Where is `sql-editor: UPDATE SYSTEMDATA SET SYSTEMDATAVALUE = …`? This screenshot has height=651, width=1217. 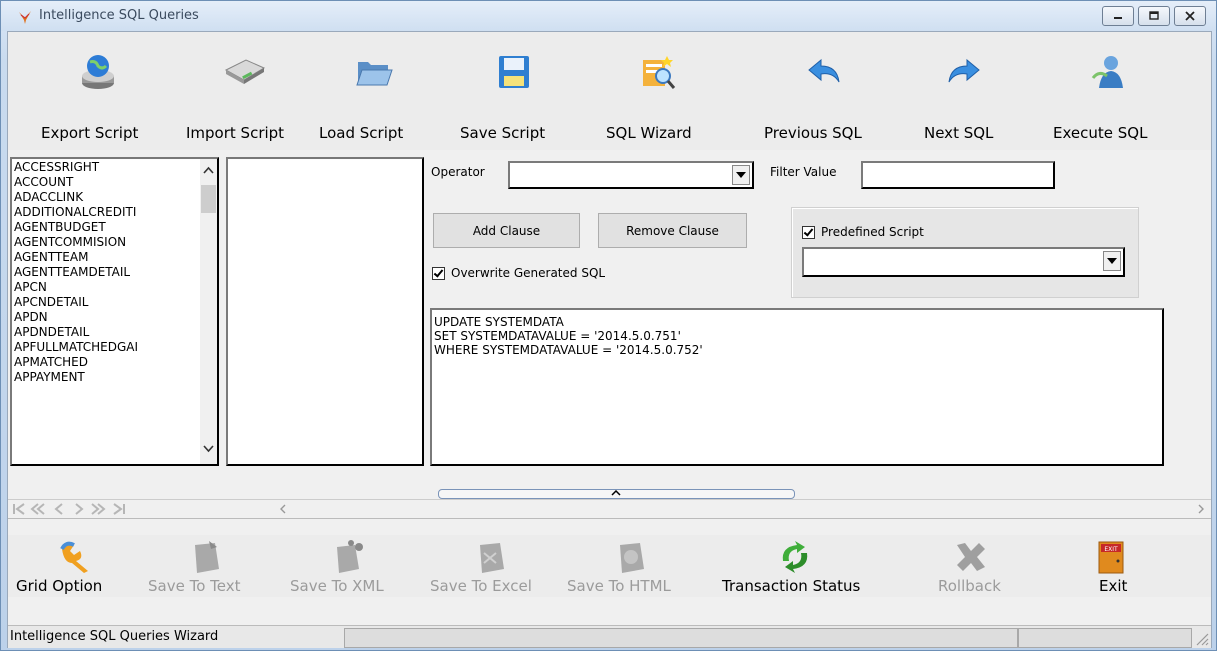
sql-editor: UPDATE SYSTEMDATA SET SYSTEMDATAVALUE = … is located at coordinates (797, 387).